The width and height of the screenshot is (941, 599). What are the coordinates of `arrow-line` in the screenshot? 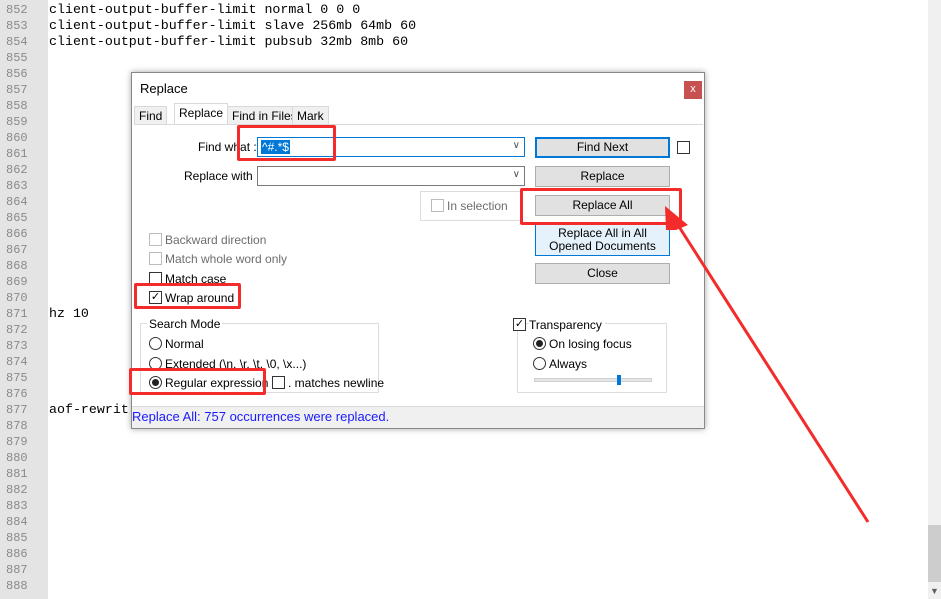 It's located at (772, 372).